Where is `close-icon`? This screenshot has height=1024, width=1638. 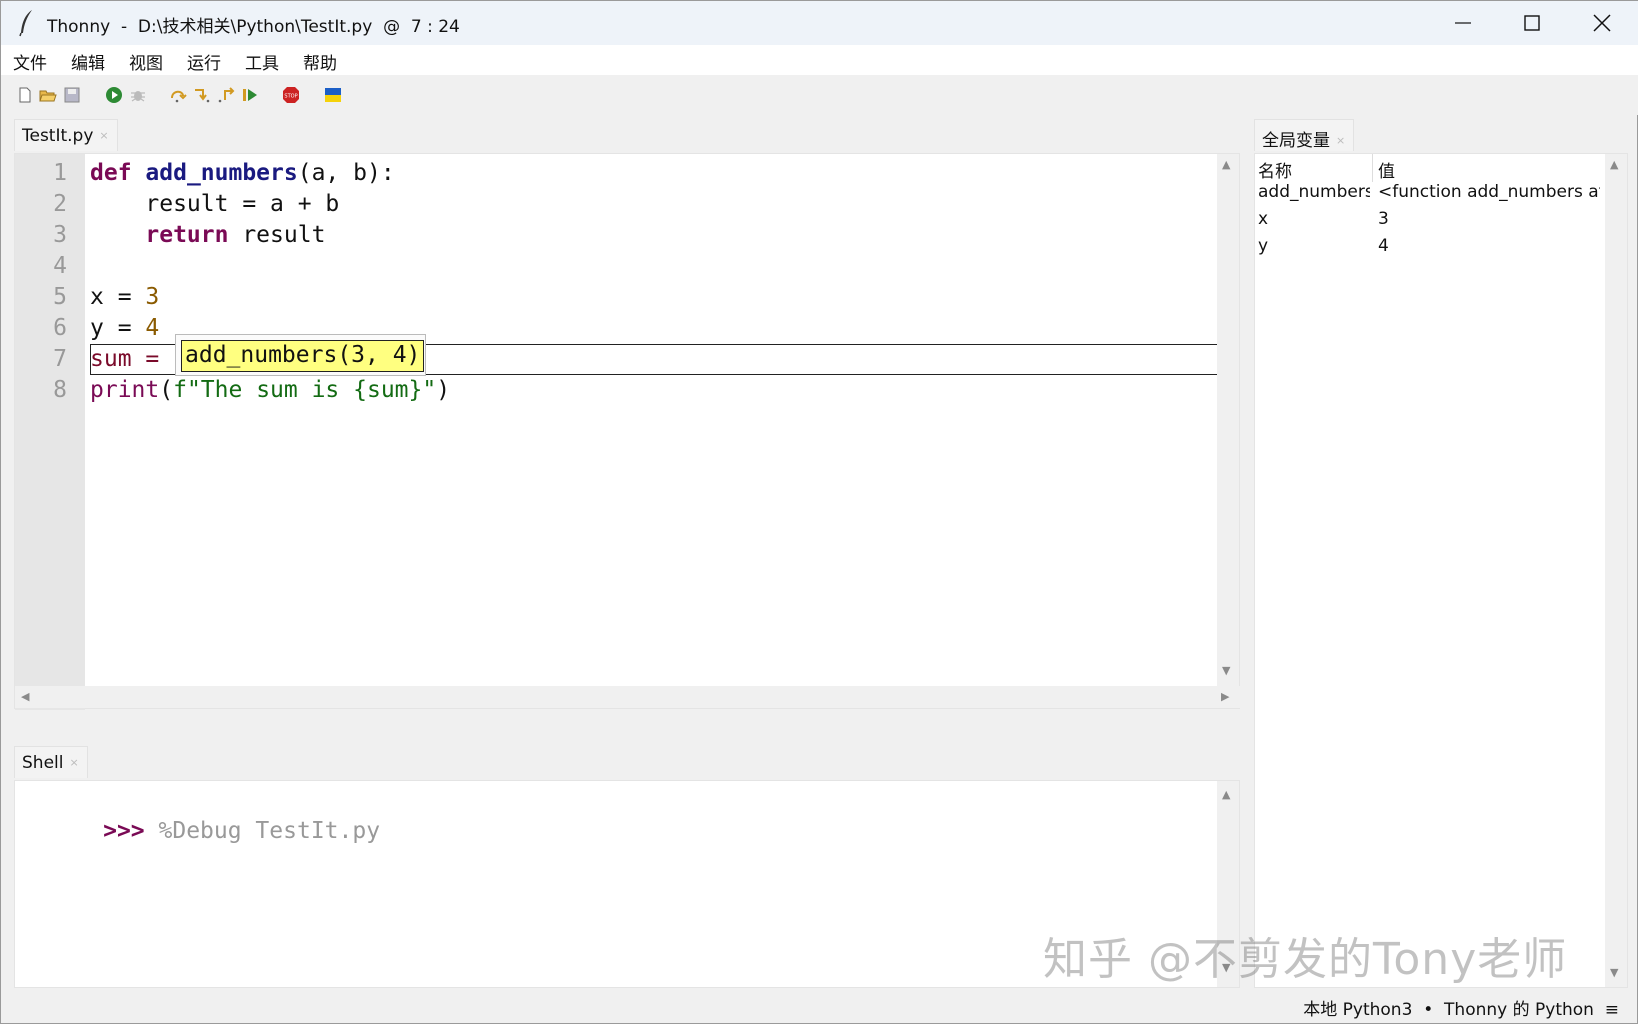 close-icon is located at coordinates (1602, 23).